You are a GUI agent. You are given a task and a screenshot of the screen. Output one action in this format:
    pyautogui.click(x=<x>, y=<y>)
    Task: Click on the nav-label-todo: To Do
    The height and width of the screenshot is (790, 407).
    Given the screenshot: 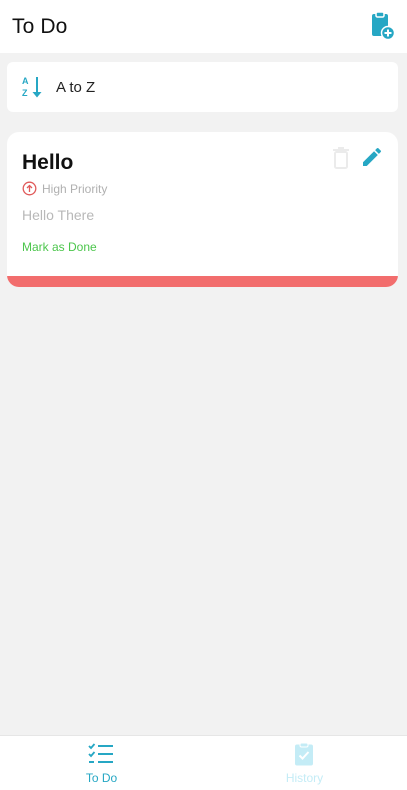 What is the action you would take?
    pyautogui.click(x=101, y=778)
    